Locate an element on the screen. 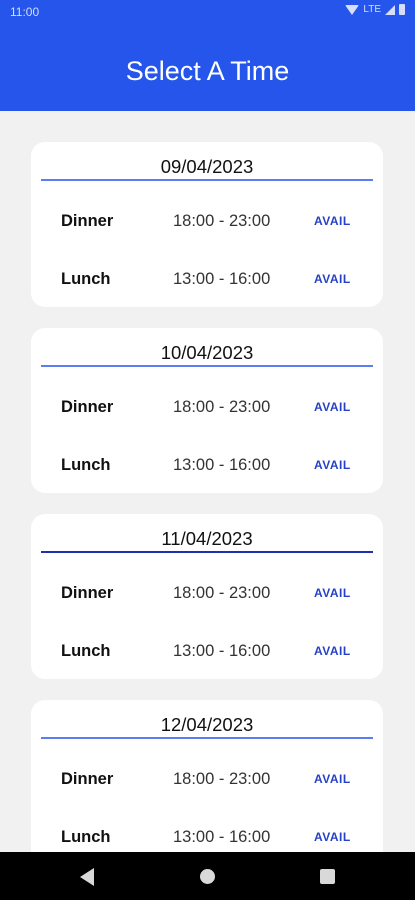 The width and height of the screenshot is (415, 900). app-bar: 11:00 LTE Select A Time is located at coordinates (207, 55).